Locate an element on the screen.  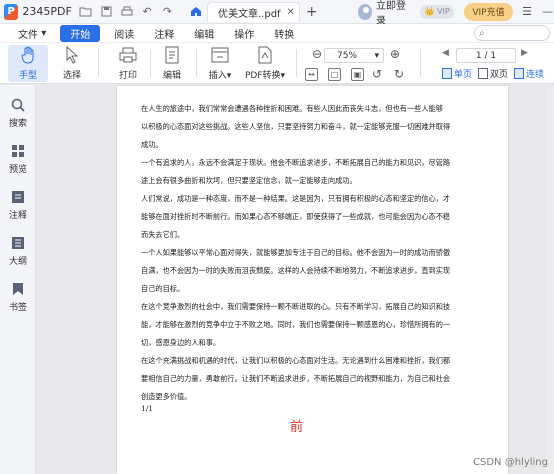
tab-start: 开始 is located at coordinates (80, 33).